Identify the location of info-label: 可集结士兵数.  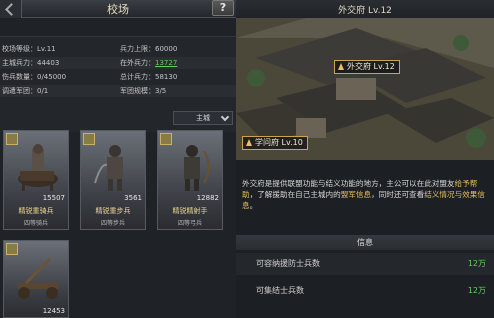
(280, 290).